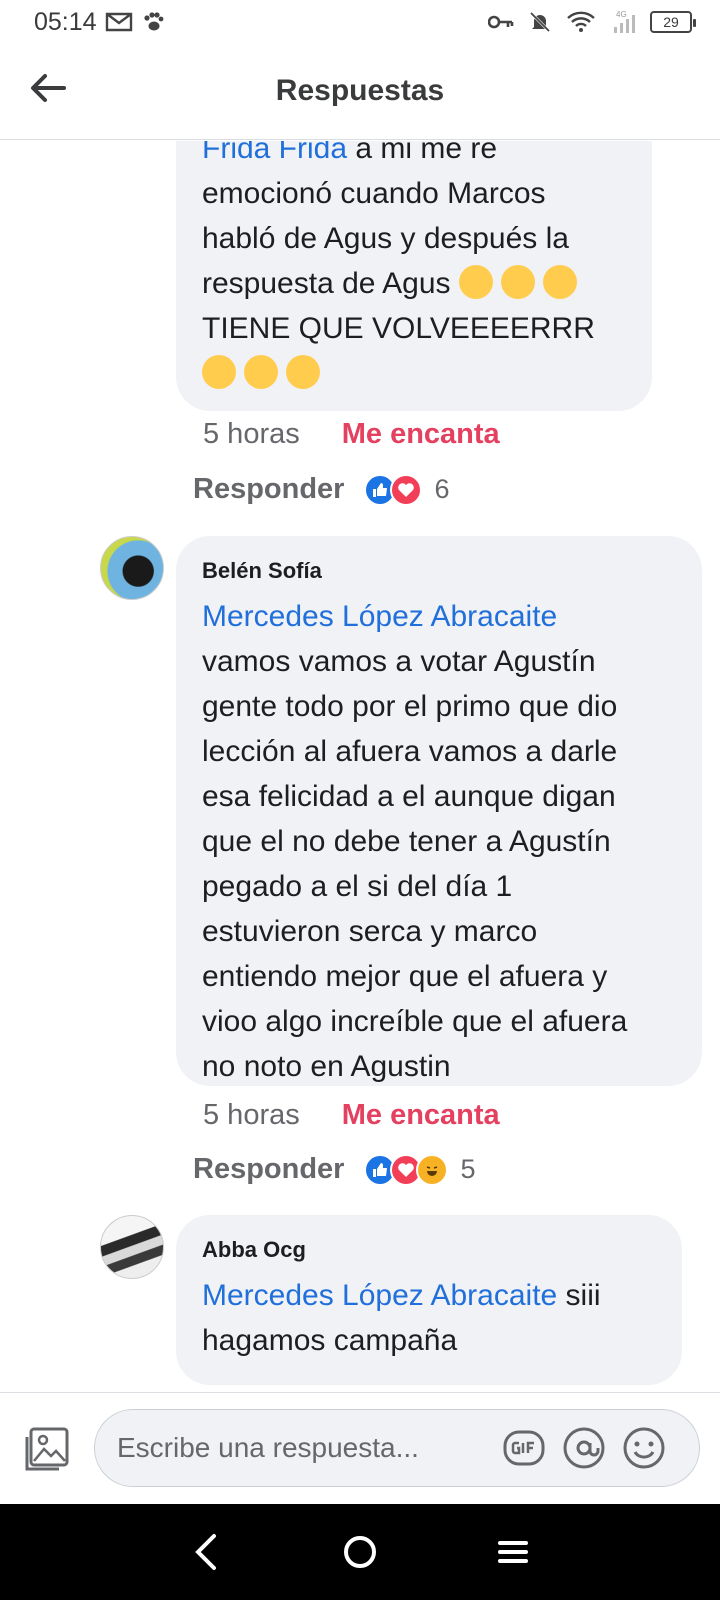  I want to click on haha-icon, so click(432, 1169).